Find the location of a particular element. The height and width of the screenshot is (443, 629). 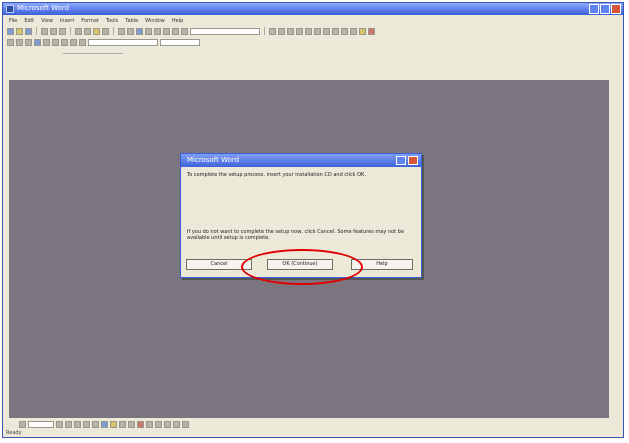

copy-icon is located at coordinates (87, 31).